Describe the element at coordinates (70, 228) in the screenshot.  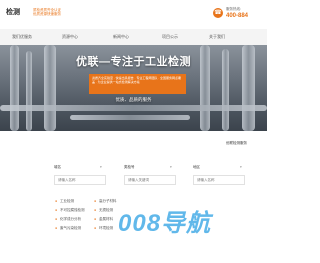
I see `category-item: 废气污染检测` at that location.